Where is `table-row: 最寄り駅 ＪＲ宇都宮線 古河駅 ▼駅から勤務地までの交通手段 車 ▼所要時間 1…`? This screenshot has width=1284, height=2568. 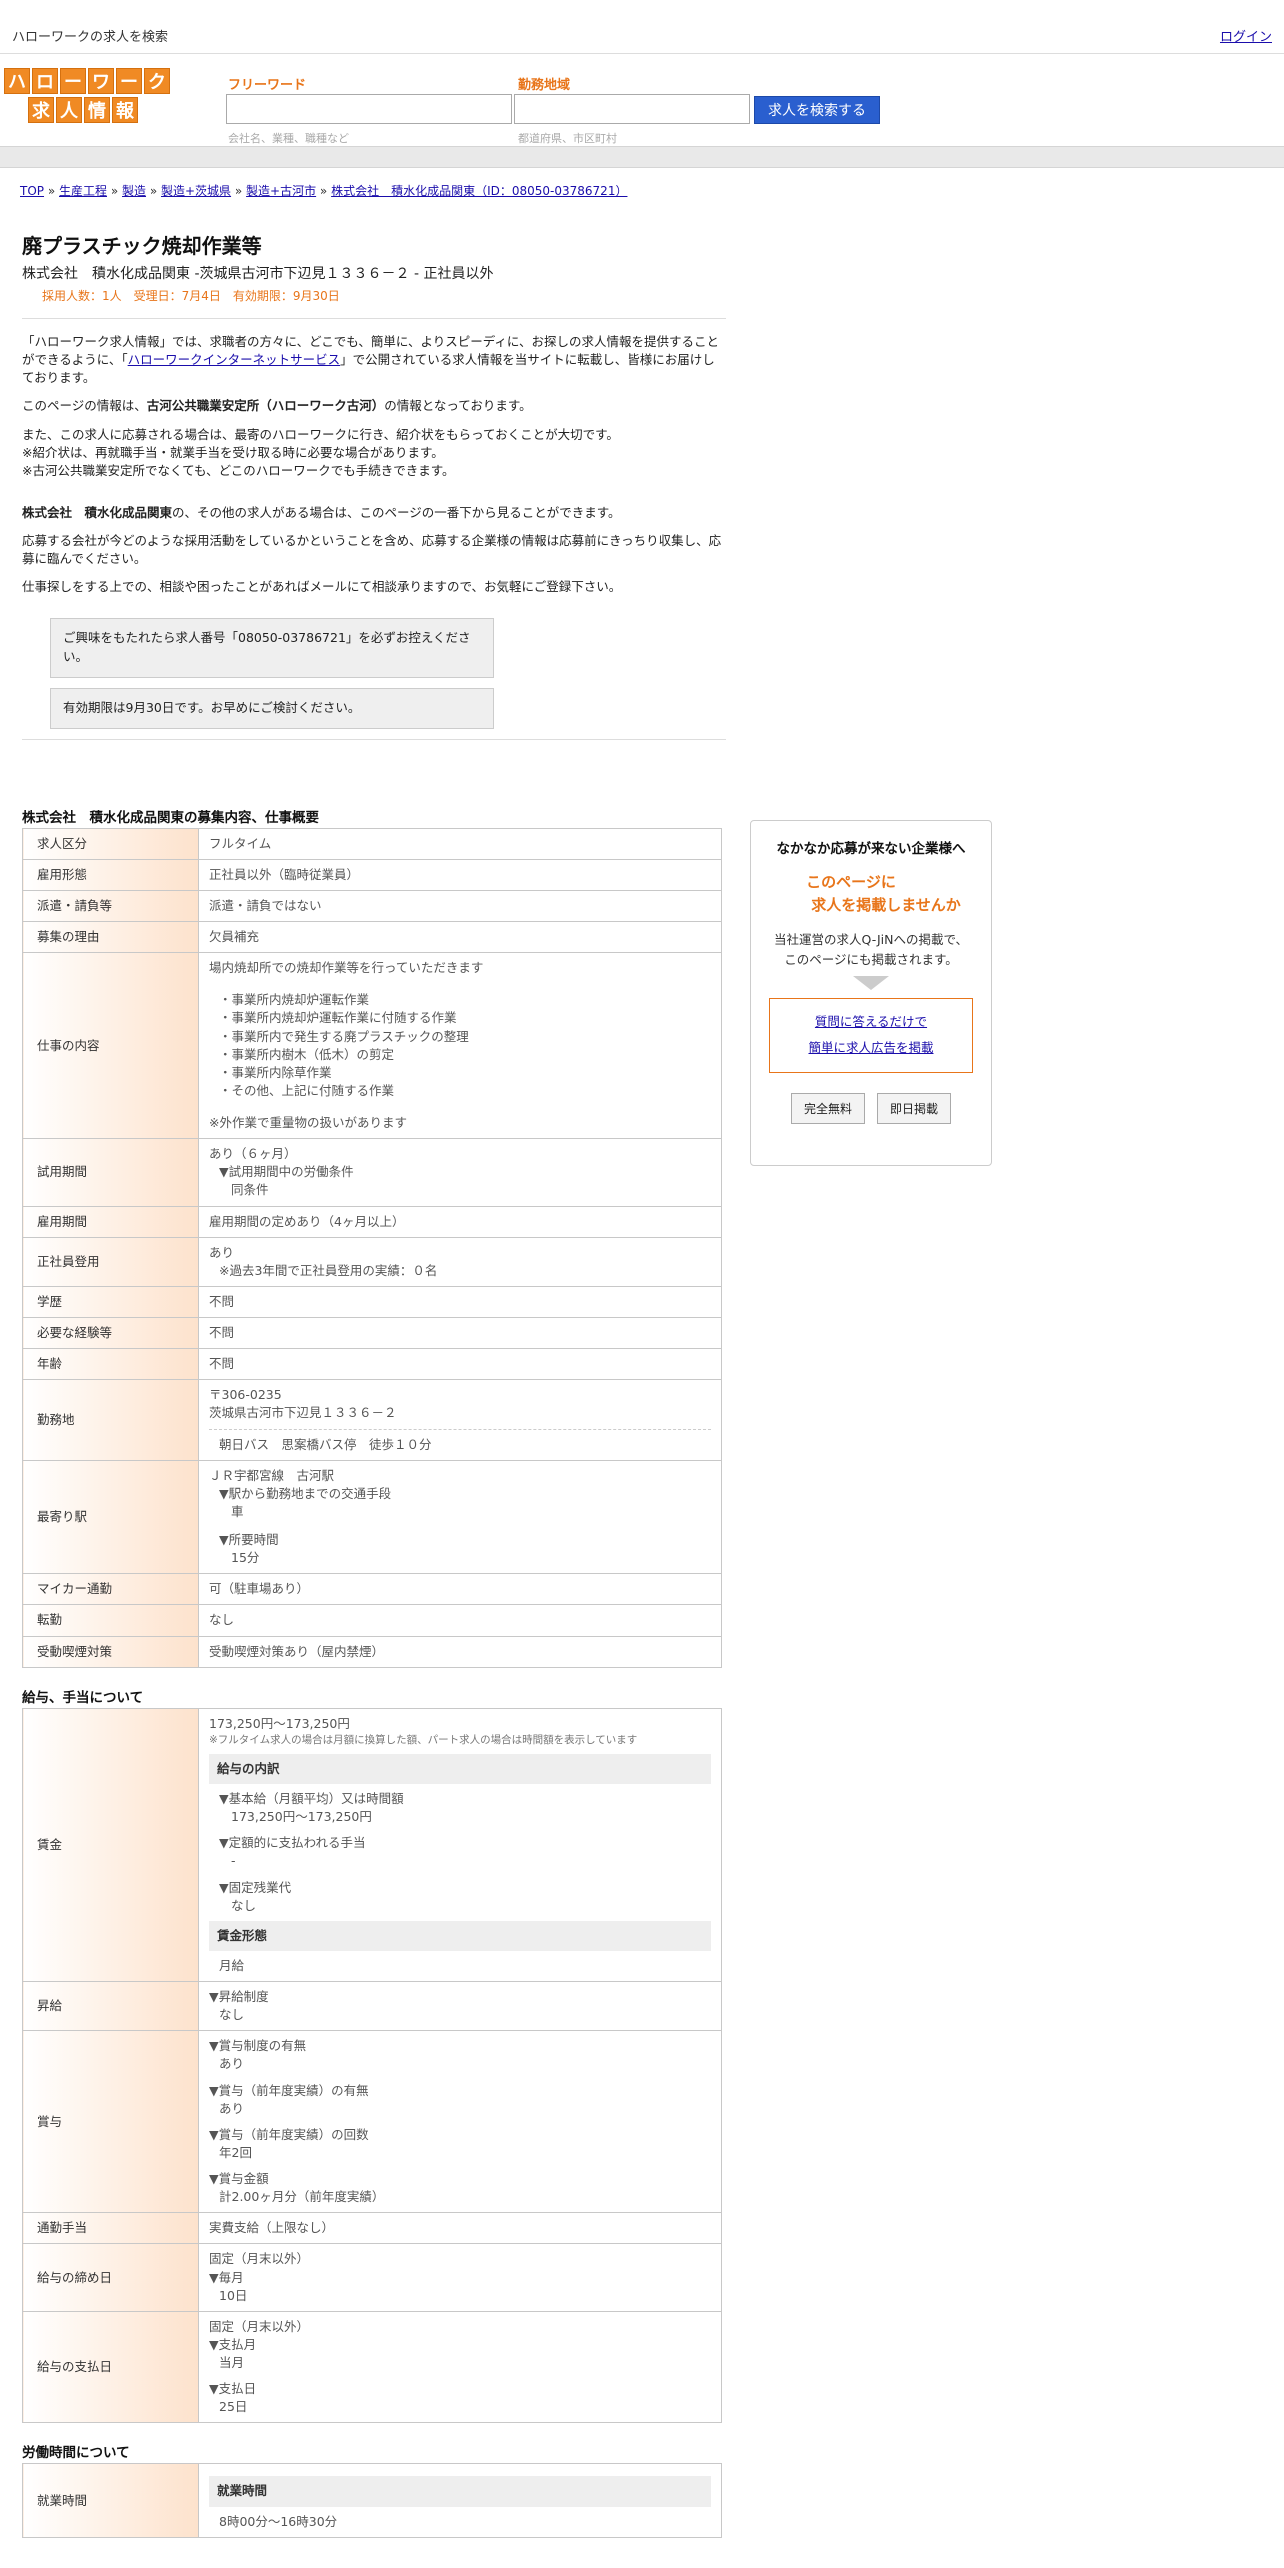 table-row: 最寄り駅 ＪＲ宇都宮線 古河駅 ▼駅から勤務地までの交通手段 車 ▼所要時間 1… is located at coordinates (372, 1517).